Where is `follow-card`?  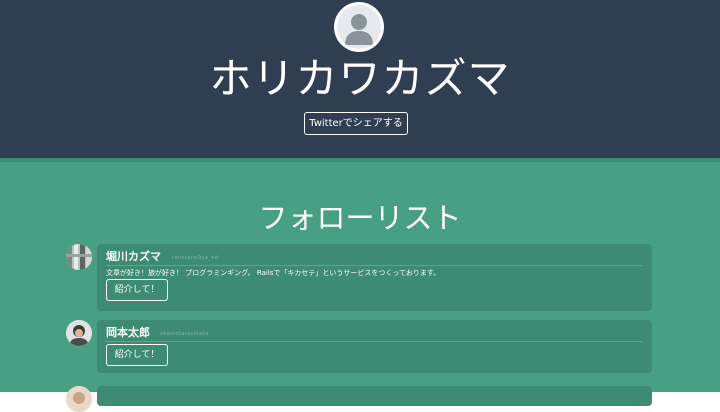 follow-card is located at coordinates (374, 396).